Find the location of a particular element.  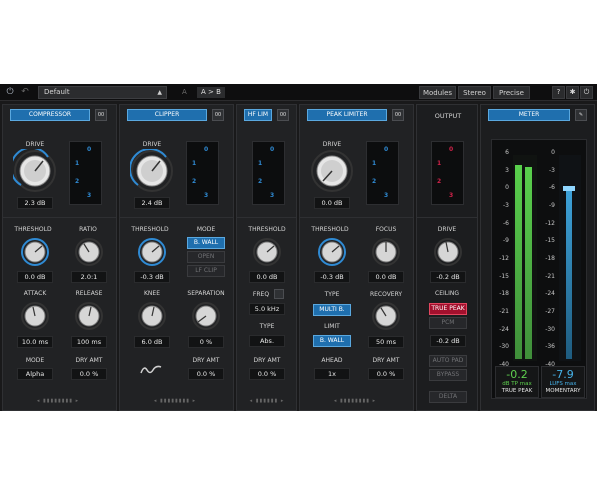

a-button: A is located at coordinates (184, 92).